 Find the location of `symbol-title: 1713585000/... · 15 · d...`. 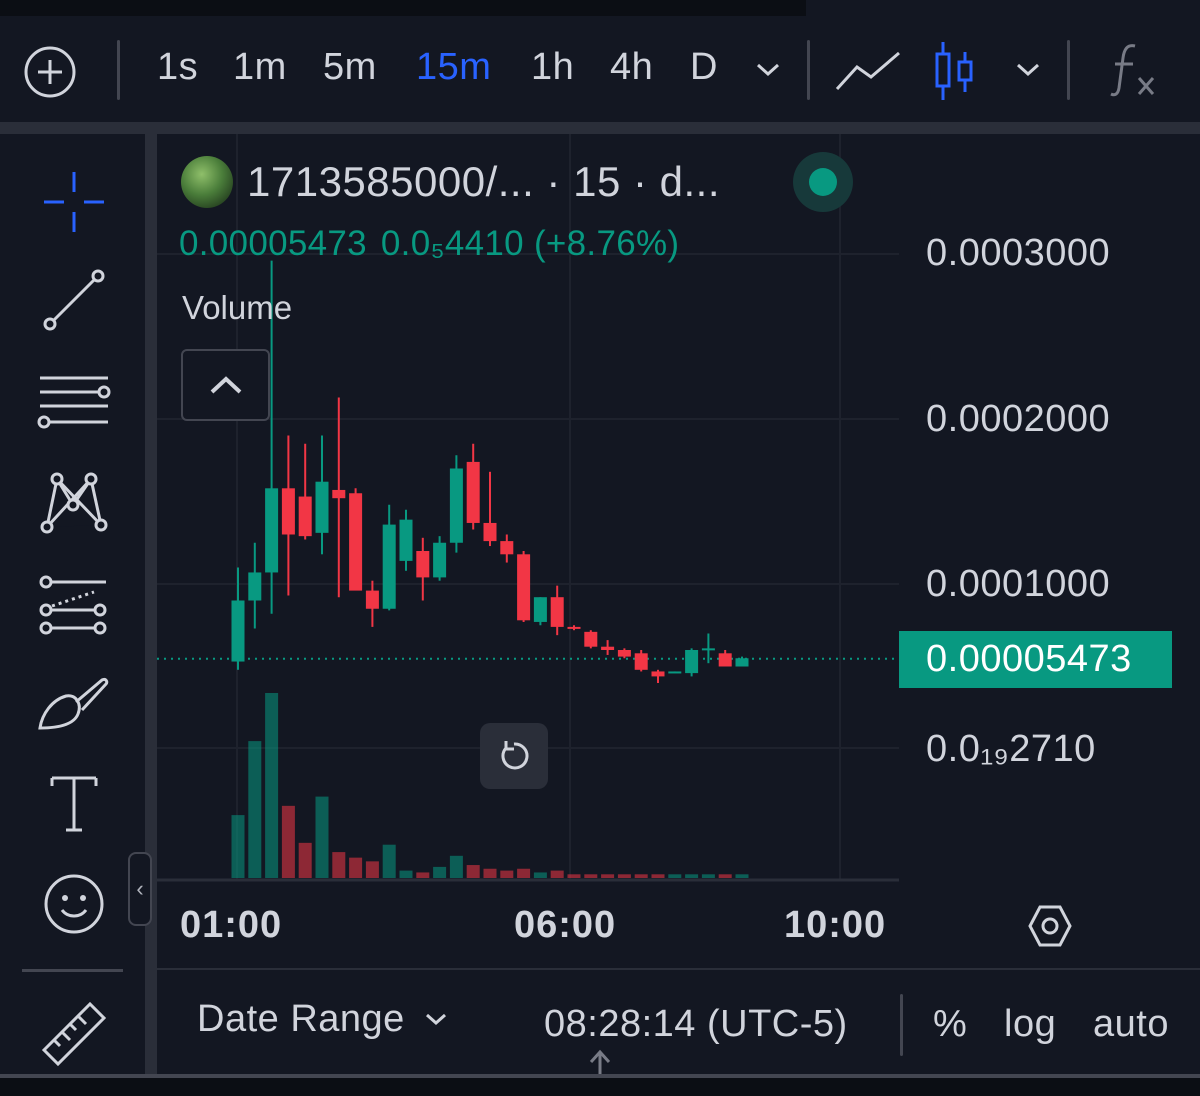

symbol-title: 1713585000/... · 15 · d... is located at coordinates (483, 181).